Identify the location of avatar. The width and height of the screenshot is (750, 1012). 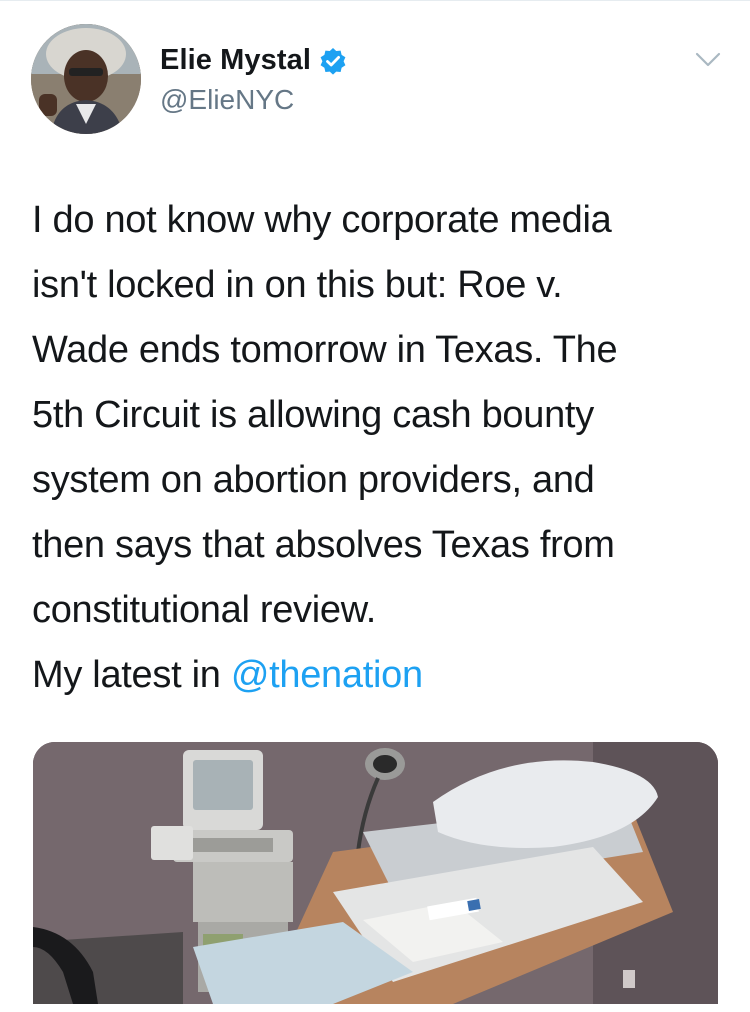
(86, 79).